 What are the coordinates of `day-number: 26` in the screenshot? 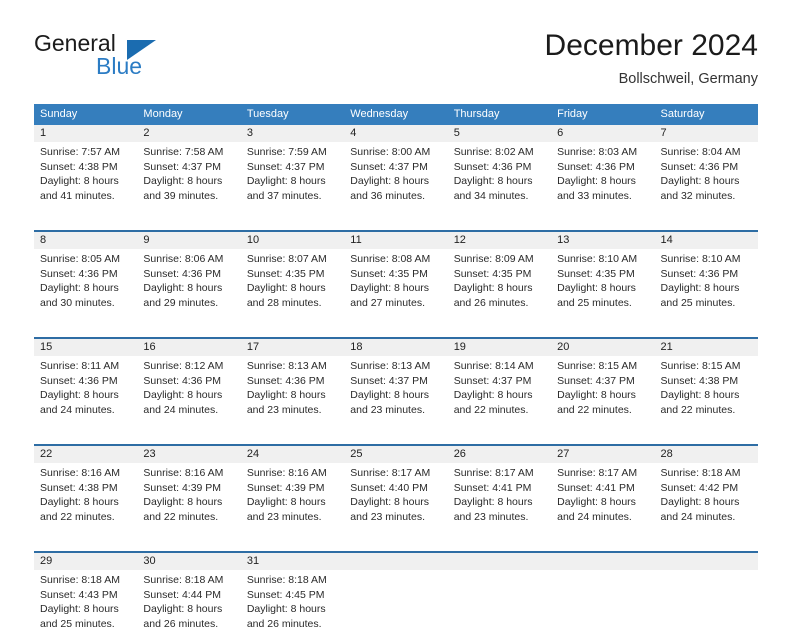 It's located at (499, 454).